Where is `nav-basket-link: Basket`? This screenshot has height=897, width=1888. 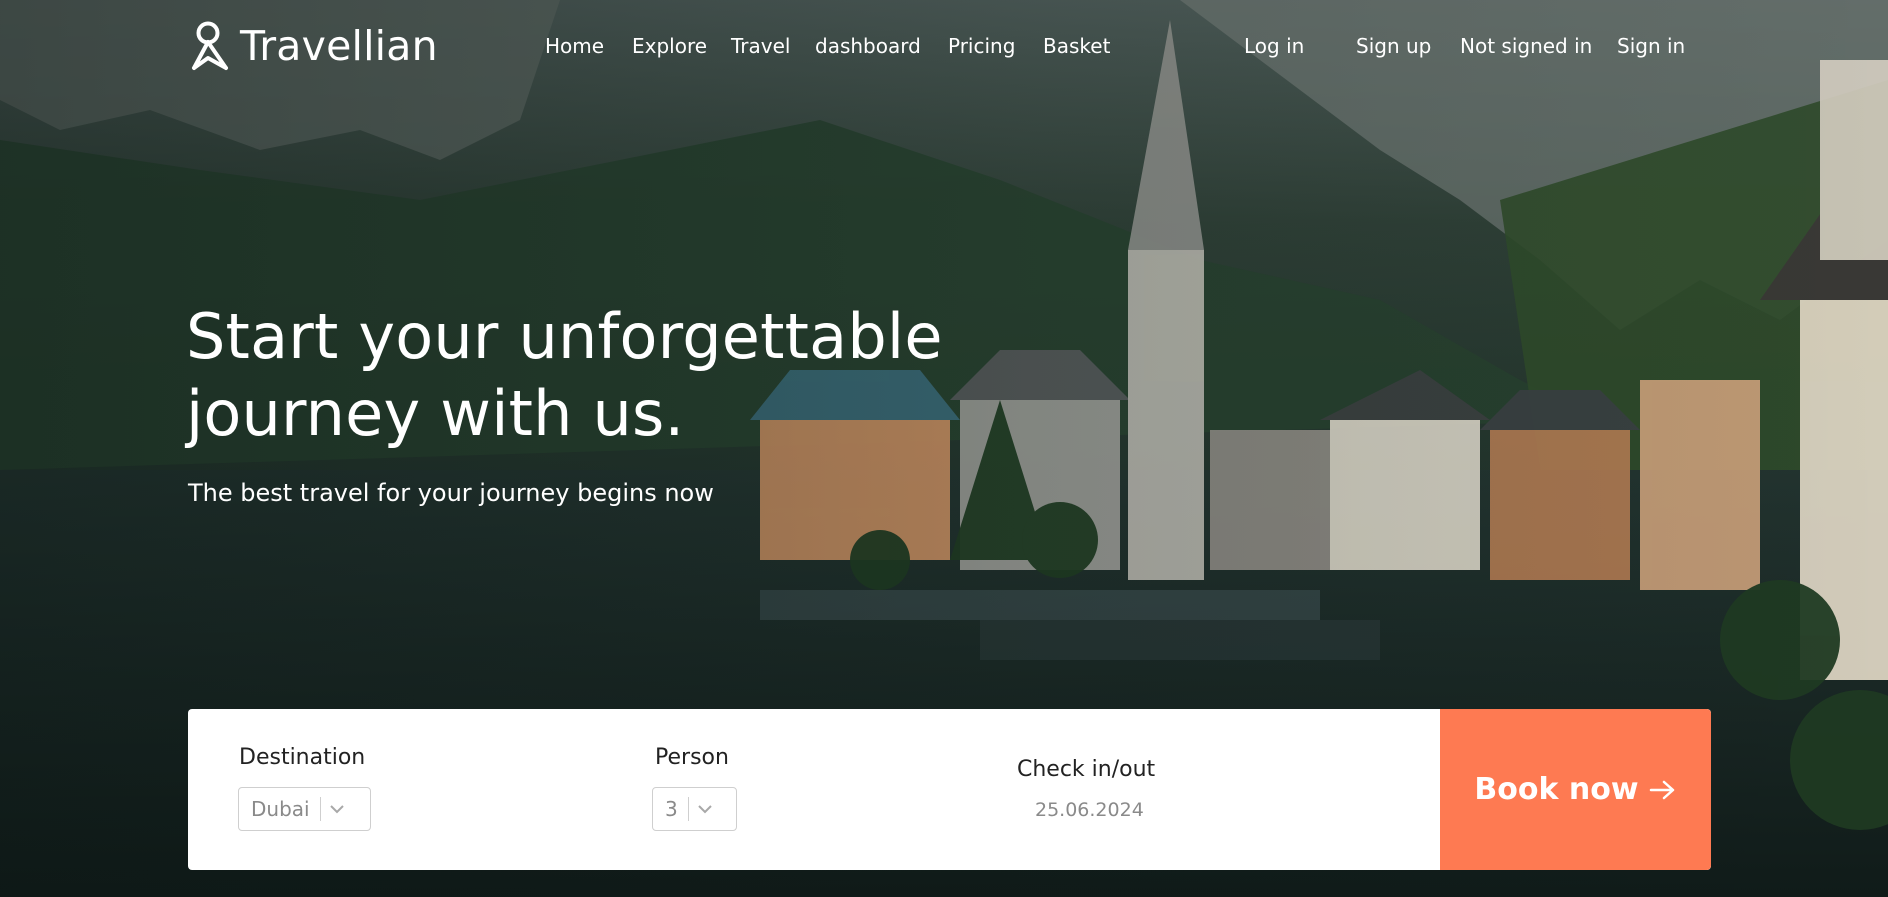 nav-basket-link: Basket is located at coordinates (1076, 46).